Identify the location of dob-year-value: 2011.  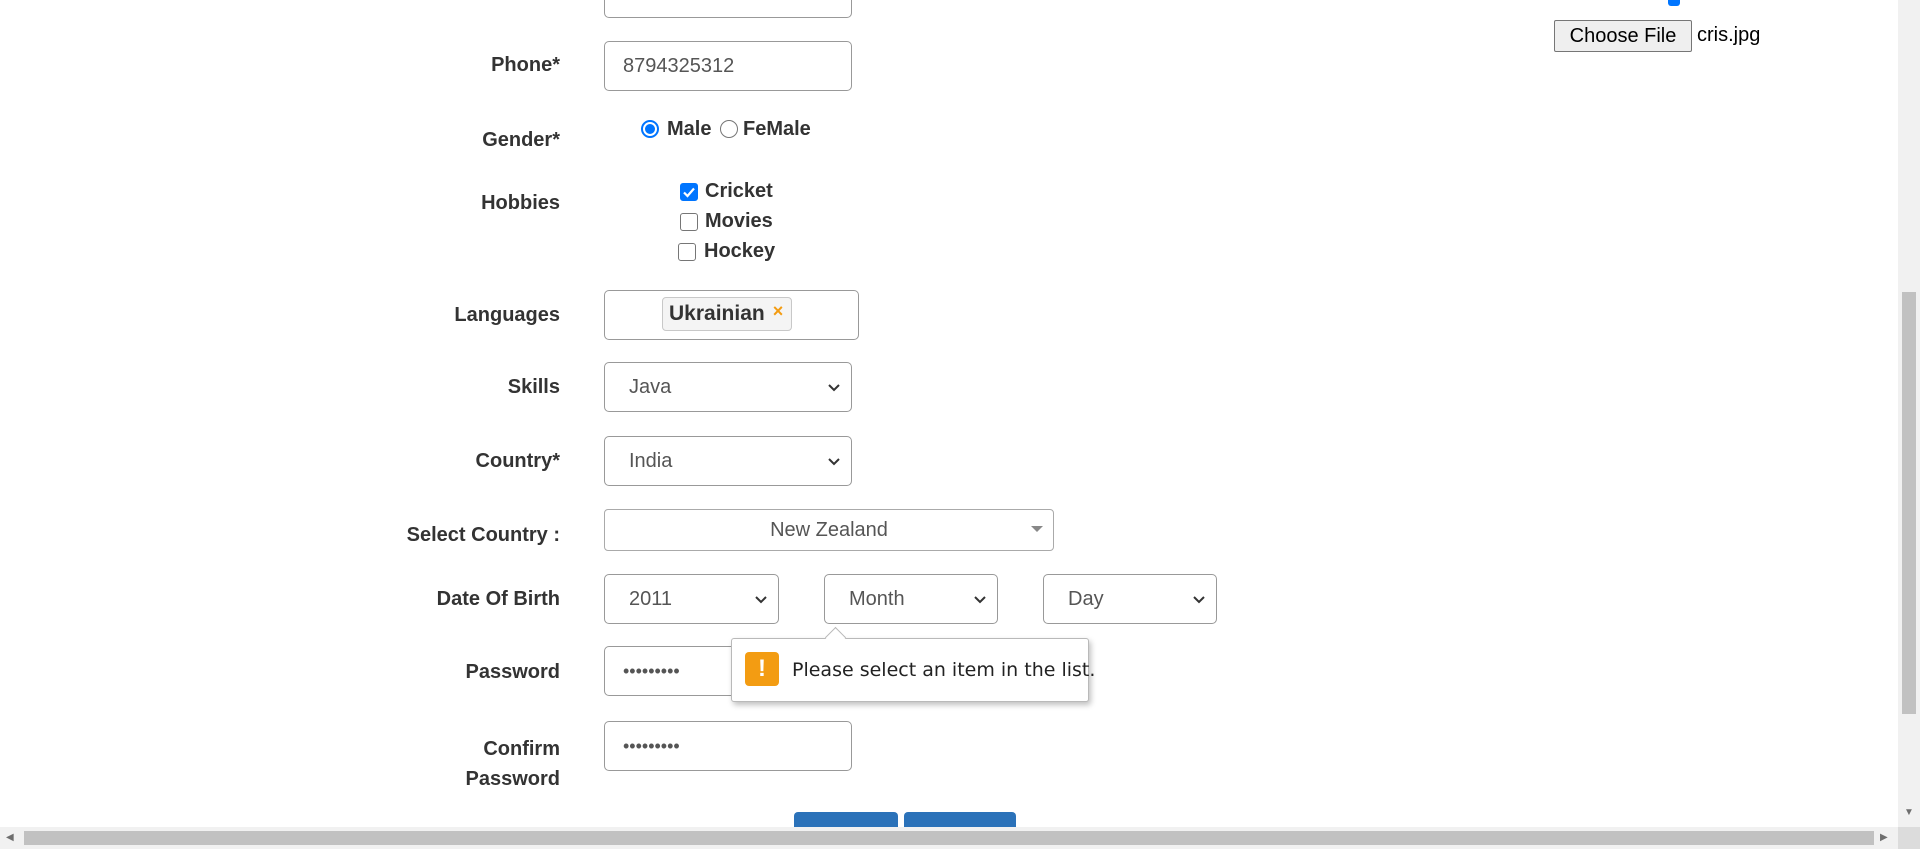
(651, 599).